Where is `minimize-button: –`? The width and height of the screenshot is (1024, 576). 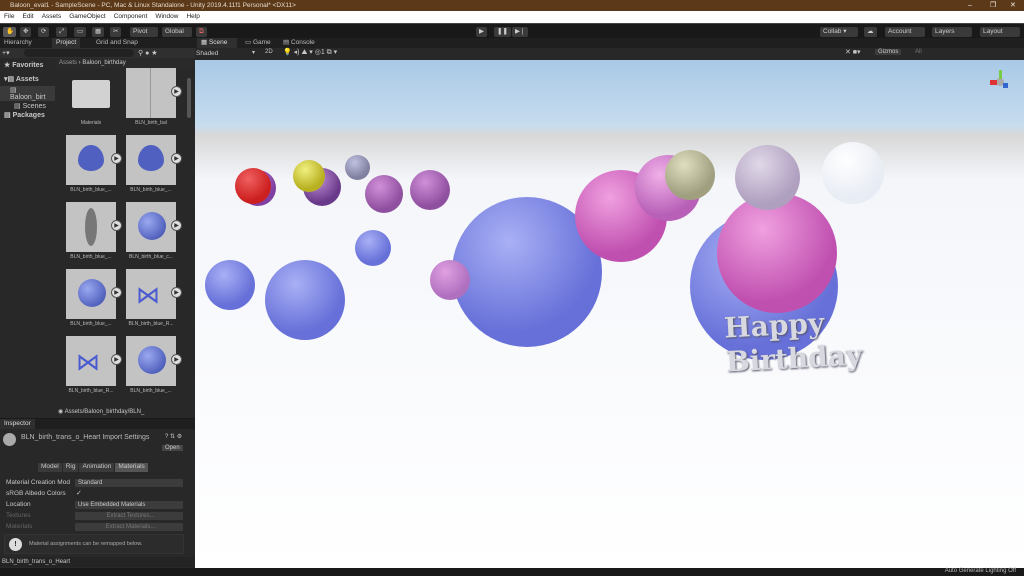 minimize-button: – is located at coordinates (970, 5).